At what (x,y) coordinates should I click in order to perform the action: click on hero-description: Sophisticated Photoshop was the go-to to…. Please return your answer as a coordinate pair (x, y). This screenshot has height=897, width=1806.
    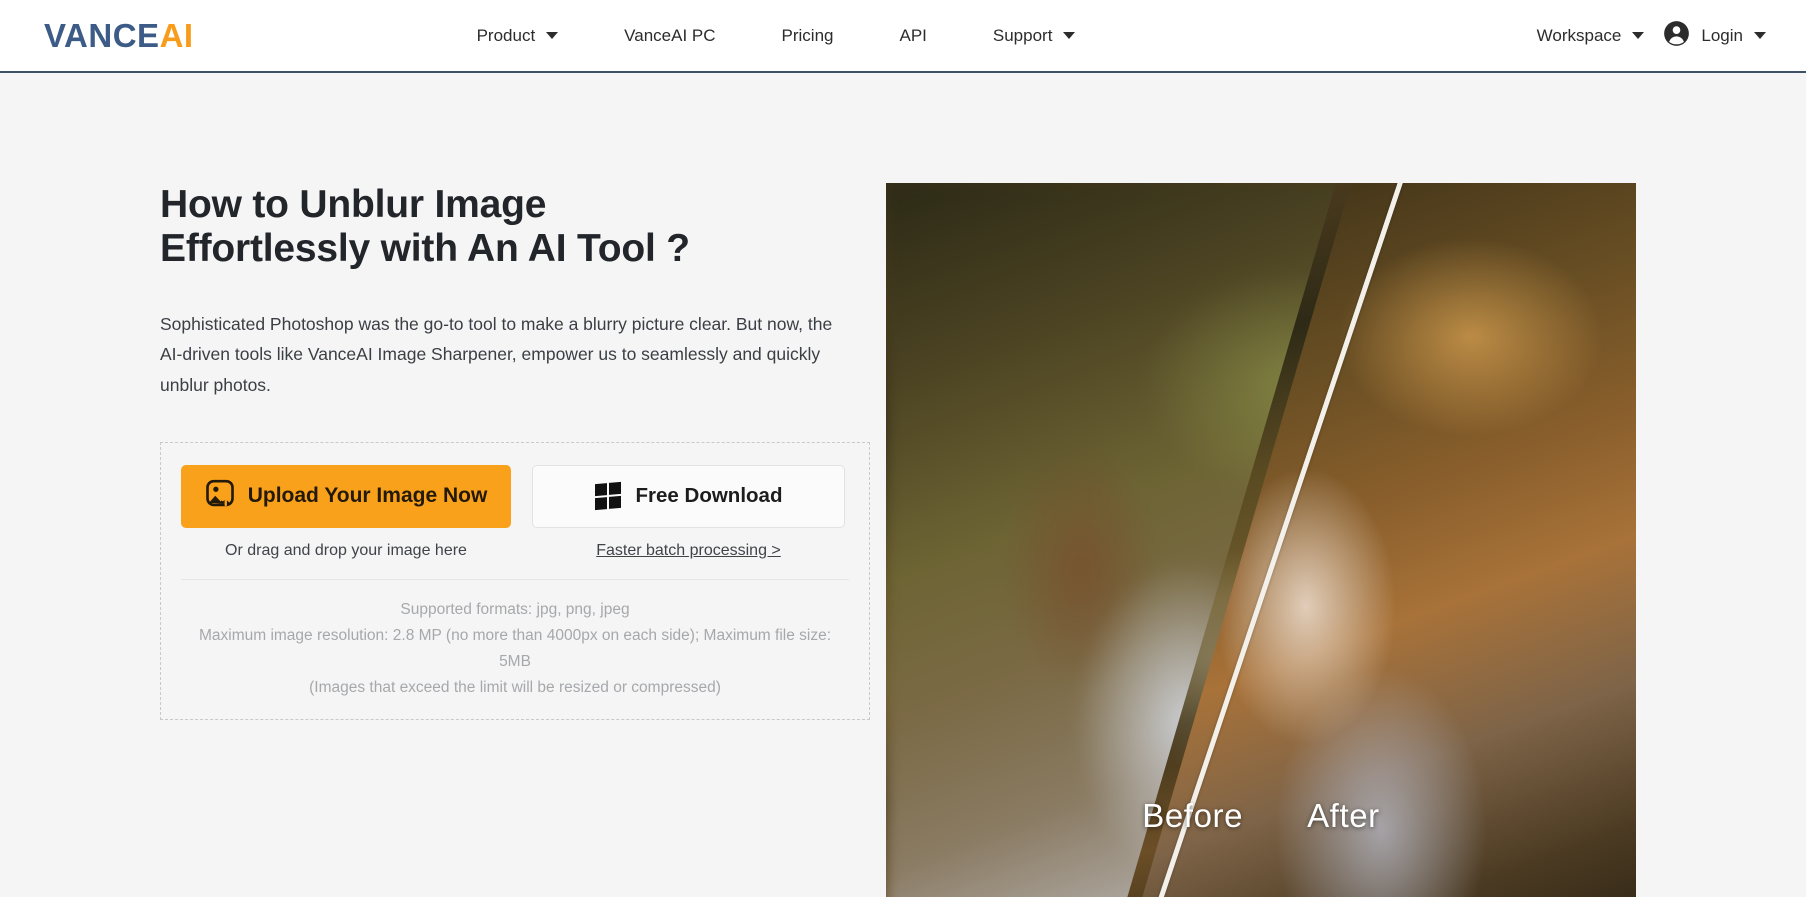
    Looking at the image, I should click on (496, 354).